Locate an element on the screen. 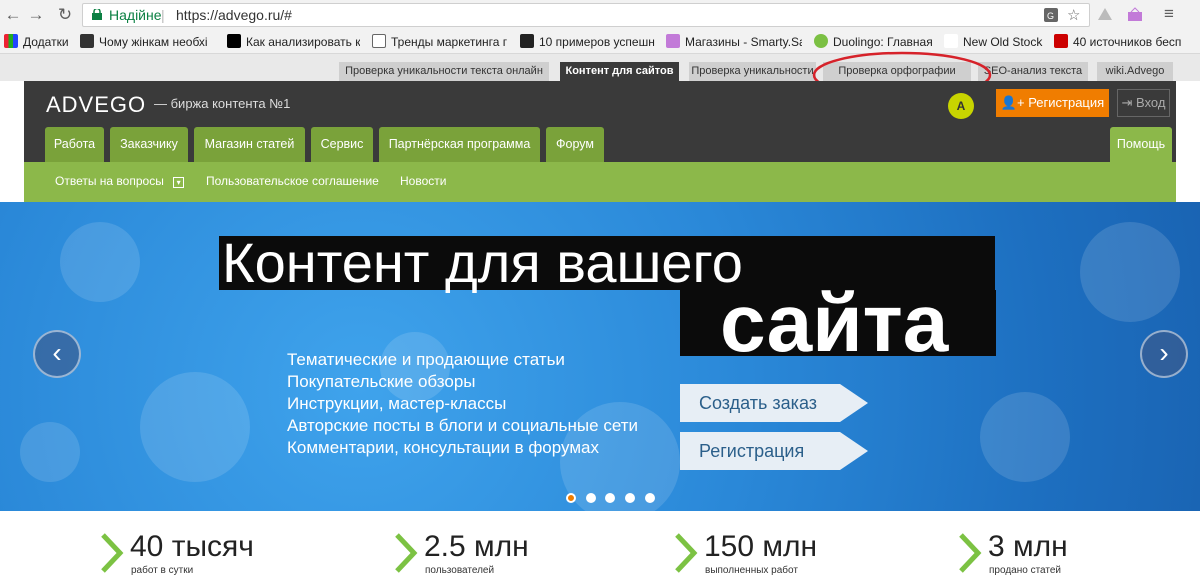  bookmark-label: Додатки is located at coordinates (45, 42).